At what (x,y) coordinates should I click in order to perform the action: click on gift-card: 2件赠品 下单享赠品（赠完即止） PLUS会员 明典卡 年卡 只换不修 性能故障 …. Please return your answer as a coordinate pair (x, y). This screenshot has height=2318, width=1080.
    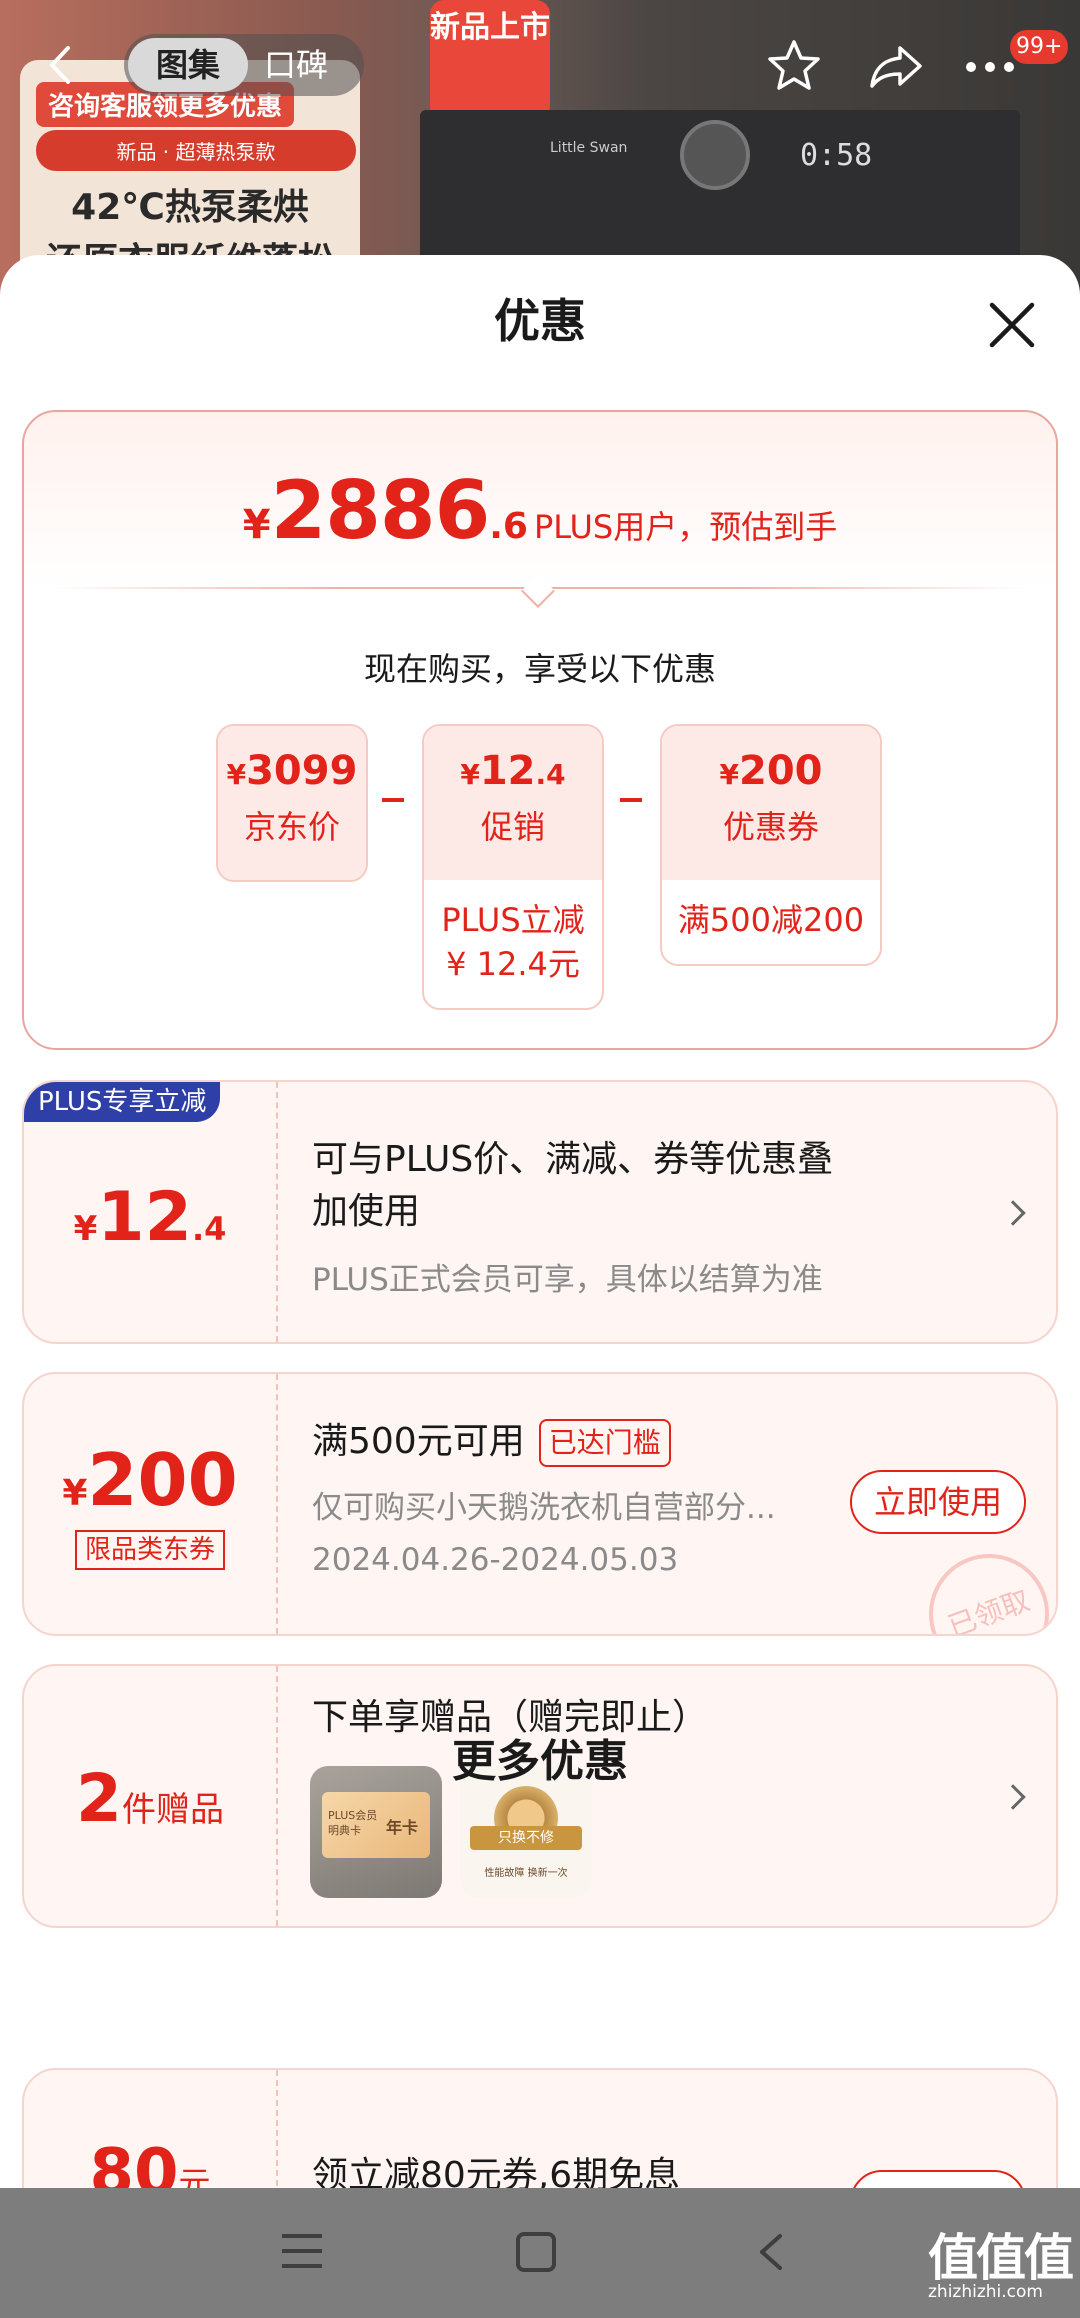
    Looking at the image, I should click on (540, 1796).